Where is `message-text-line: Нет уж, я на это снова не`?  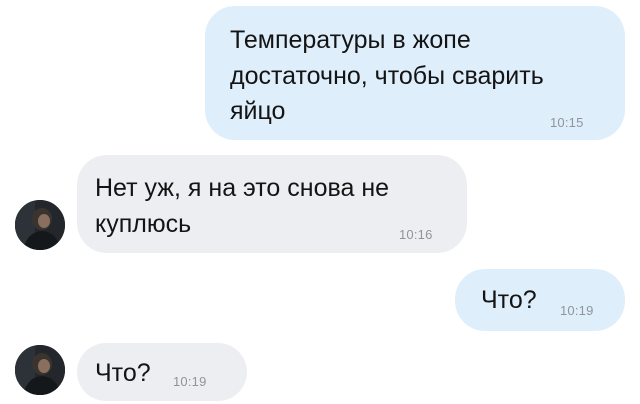
message-text-line: Нет уж, я на это снова не is located at coordinates (242, 188).